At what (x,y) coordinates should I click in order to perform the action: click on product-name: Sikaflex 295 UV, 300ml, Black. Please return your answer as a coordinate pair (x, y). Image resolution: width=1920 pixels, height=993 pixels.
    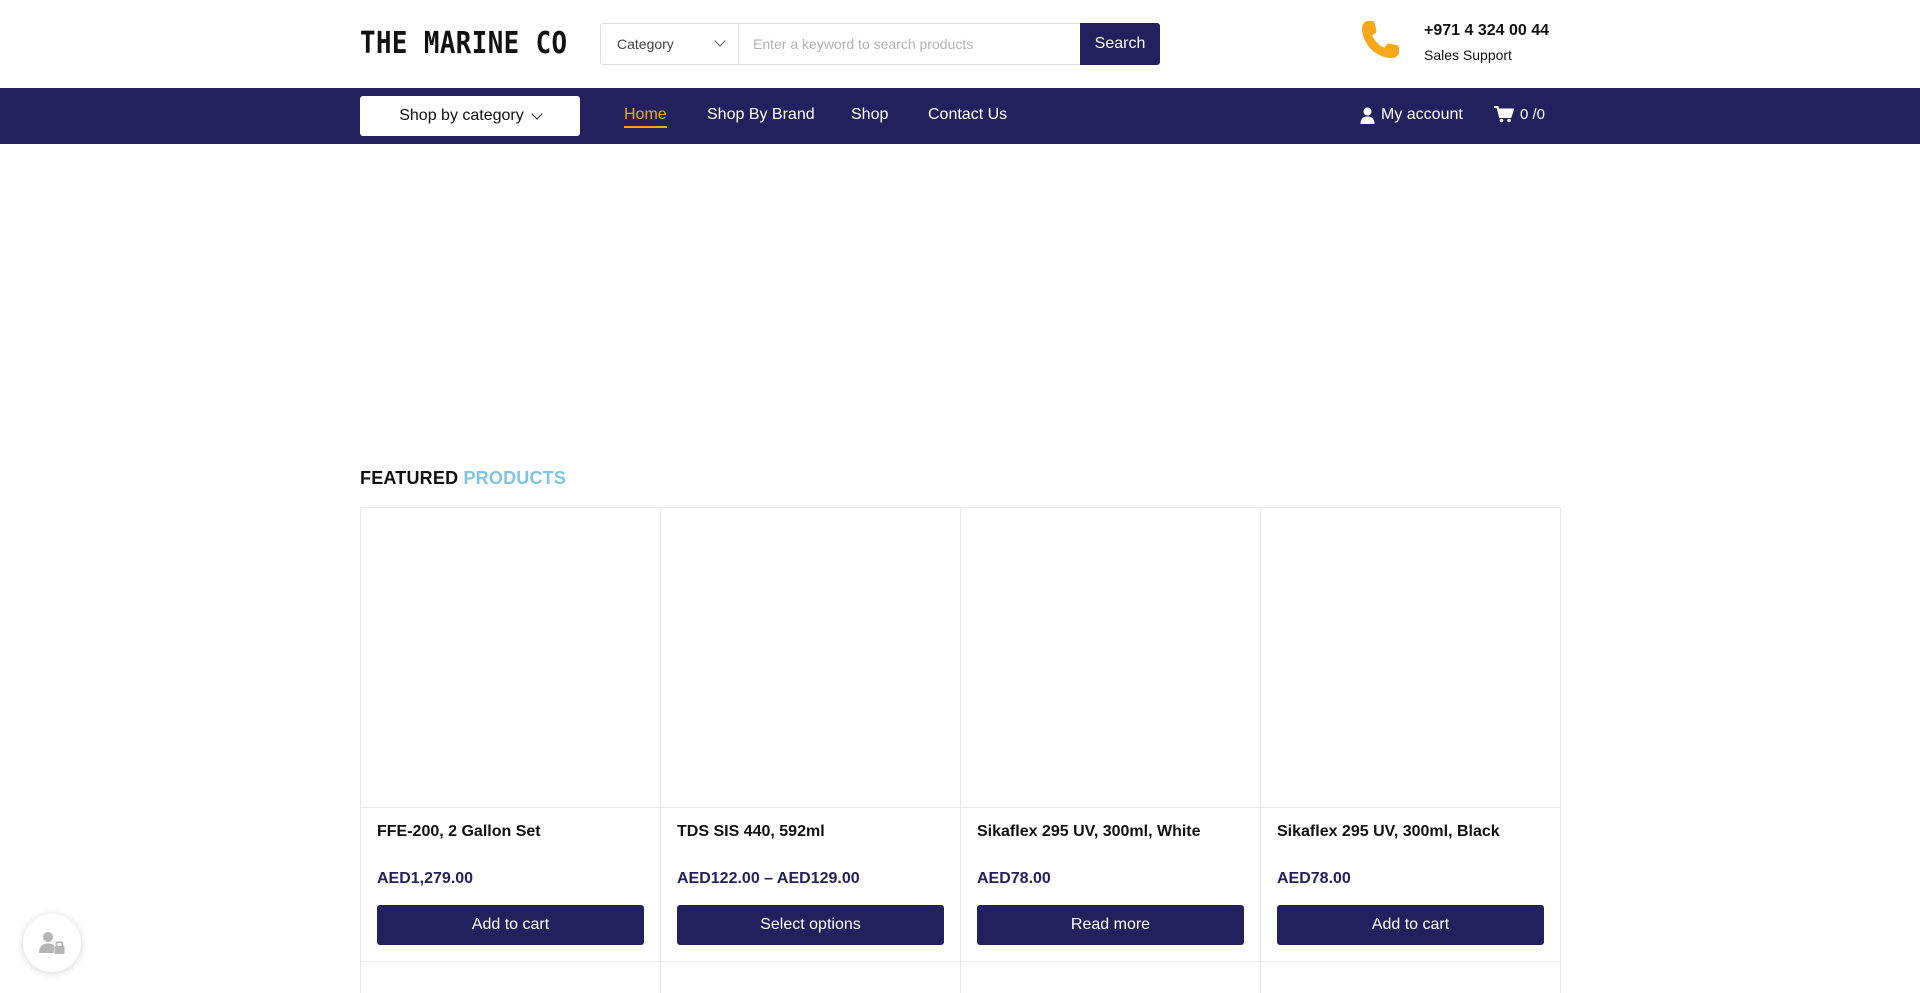
    Looking at the image, I should click on (1388, 832).